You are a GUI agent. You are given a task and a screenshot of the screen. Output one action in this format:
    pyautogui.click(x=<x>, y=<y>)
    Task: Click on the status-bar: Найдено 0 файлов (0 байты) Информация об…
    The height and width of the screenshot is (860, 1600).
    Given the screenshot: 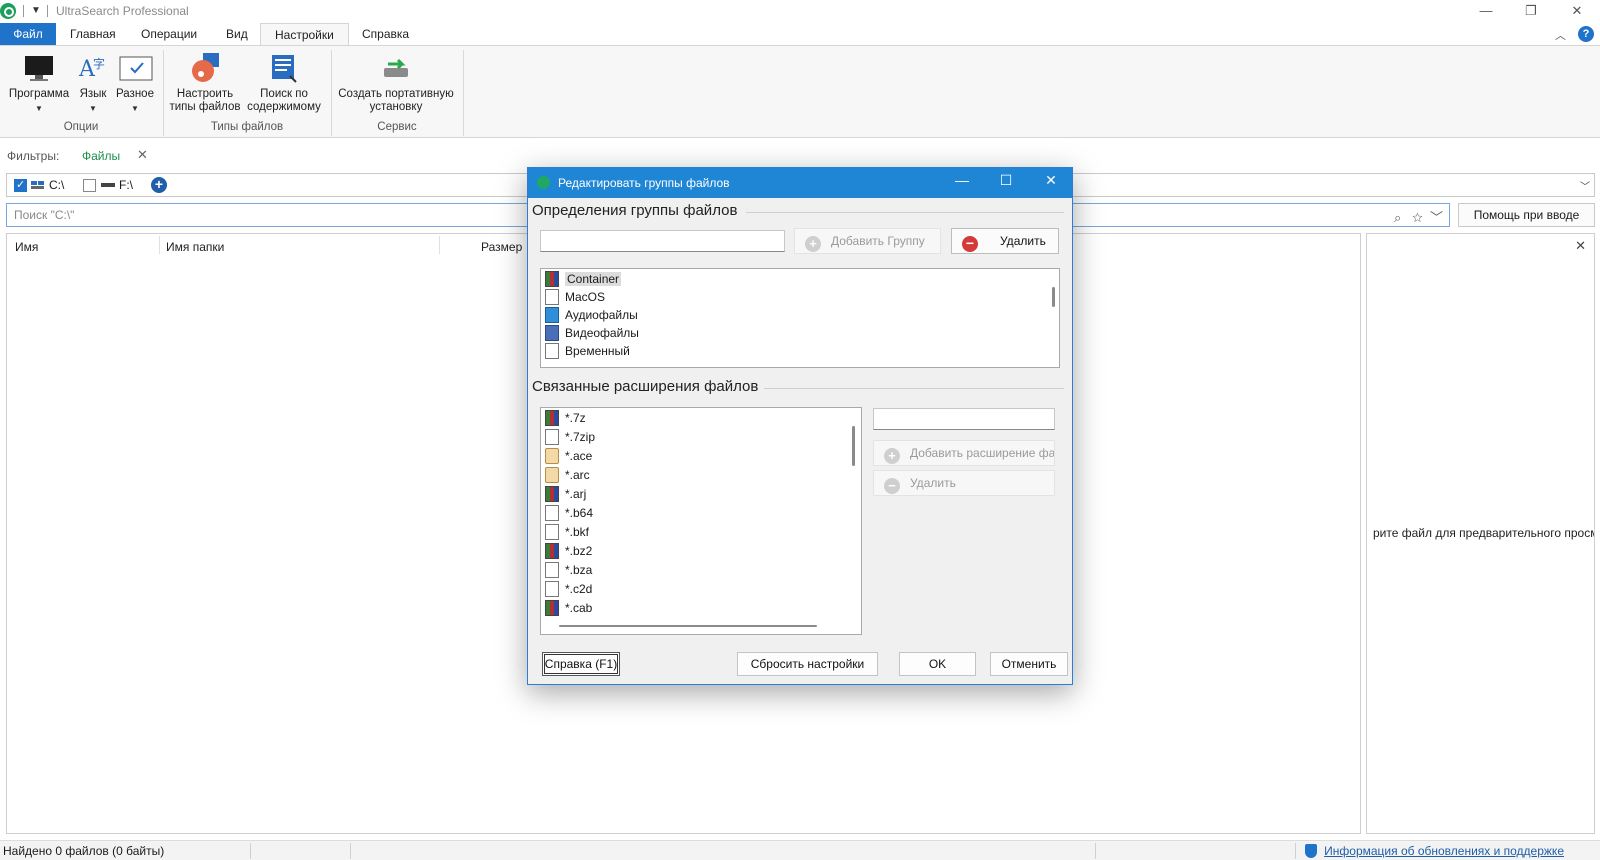 What is the action you would take?
    pyautogui.click(x=800, y=850)
    